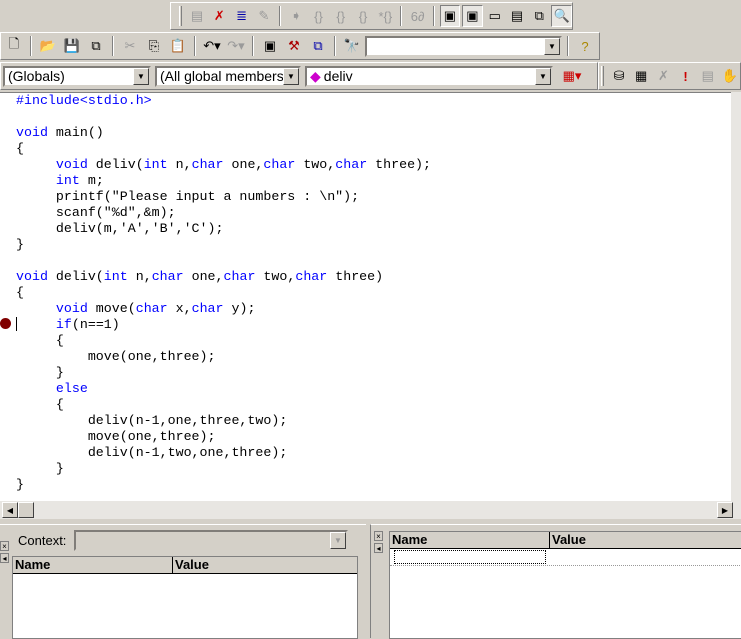 The image size is (741, 639). I want to click on variables-list: Name Value, so click(185, 597).